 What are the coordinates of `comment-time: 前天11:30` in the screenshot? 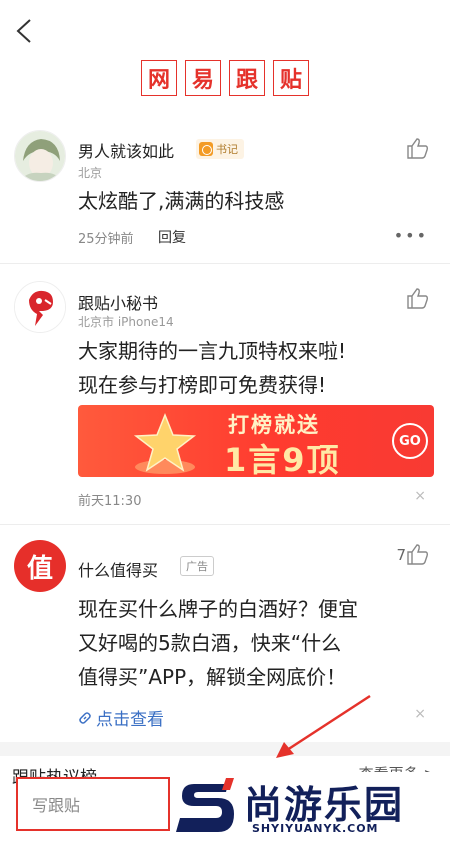 It's located at (110, 501).